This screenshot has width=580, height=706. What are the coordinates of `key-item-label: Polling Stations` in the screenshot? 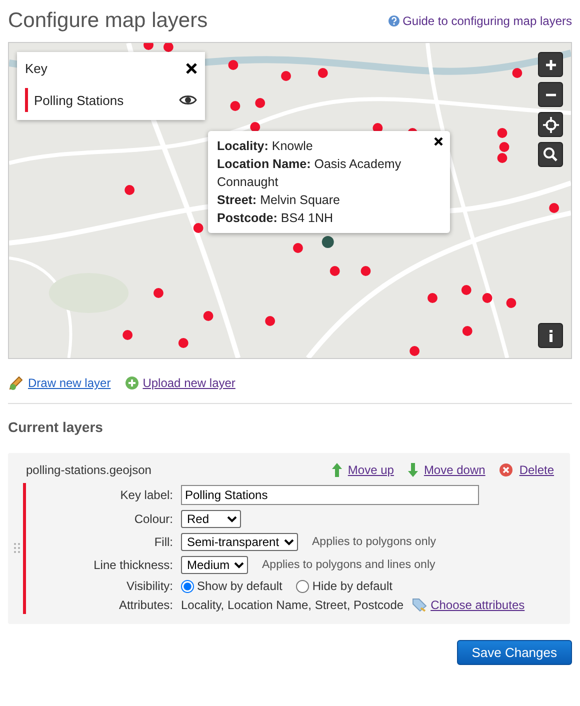 It's located at (79, 100).